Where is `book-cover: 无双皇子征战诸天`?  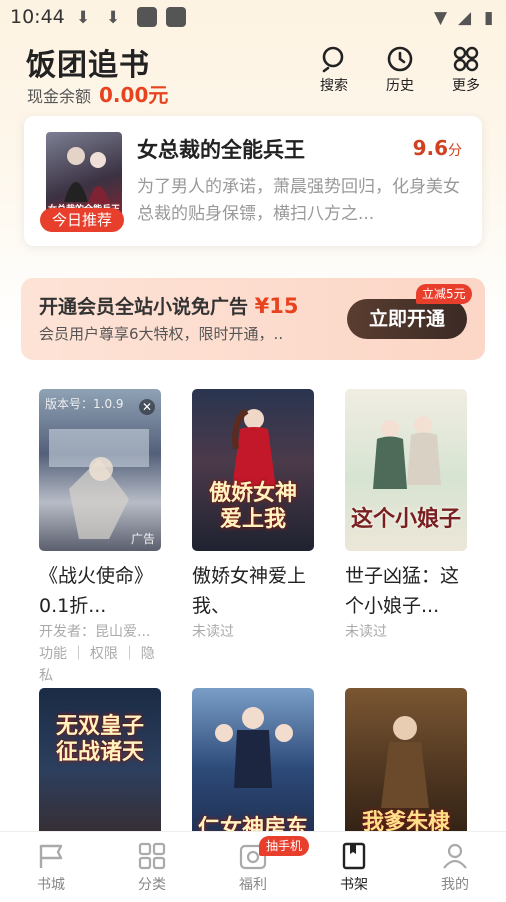 book-cover: 无双皇子征战诸天 is located at coordinates (100, 769).